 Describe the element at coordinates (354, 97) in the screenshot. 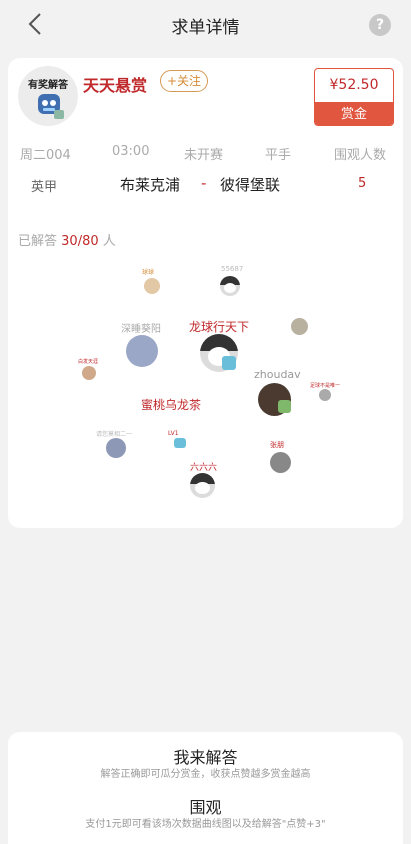

I see `reward-box: ¥52.50 赏金` at that location.